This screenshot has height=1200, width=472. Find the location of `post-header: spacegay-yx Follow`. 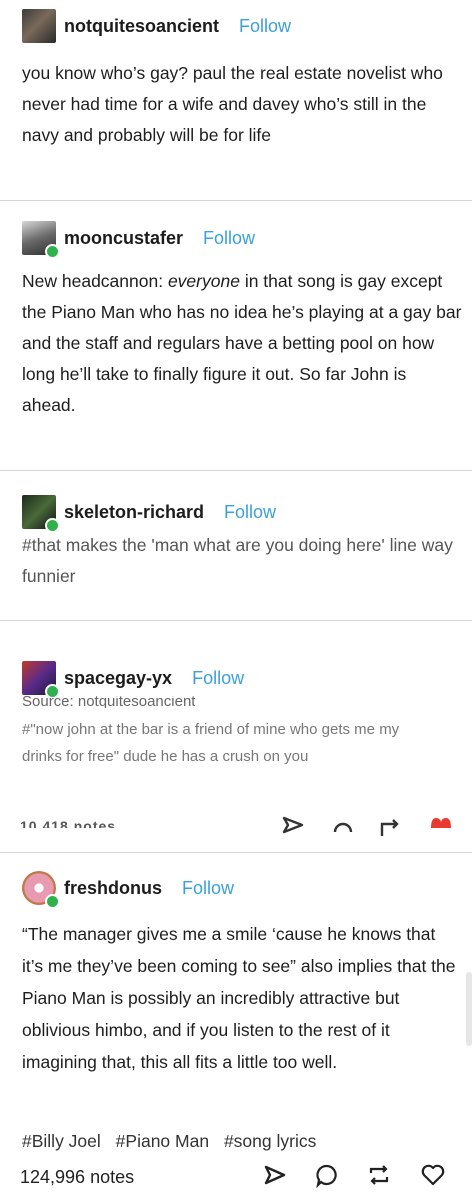

post-header: spacegay-yx Follow is located at coordinates (133, 679).